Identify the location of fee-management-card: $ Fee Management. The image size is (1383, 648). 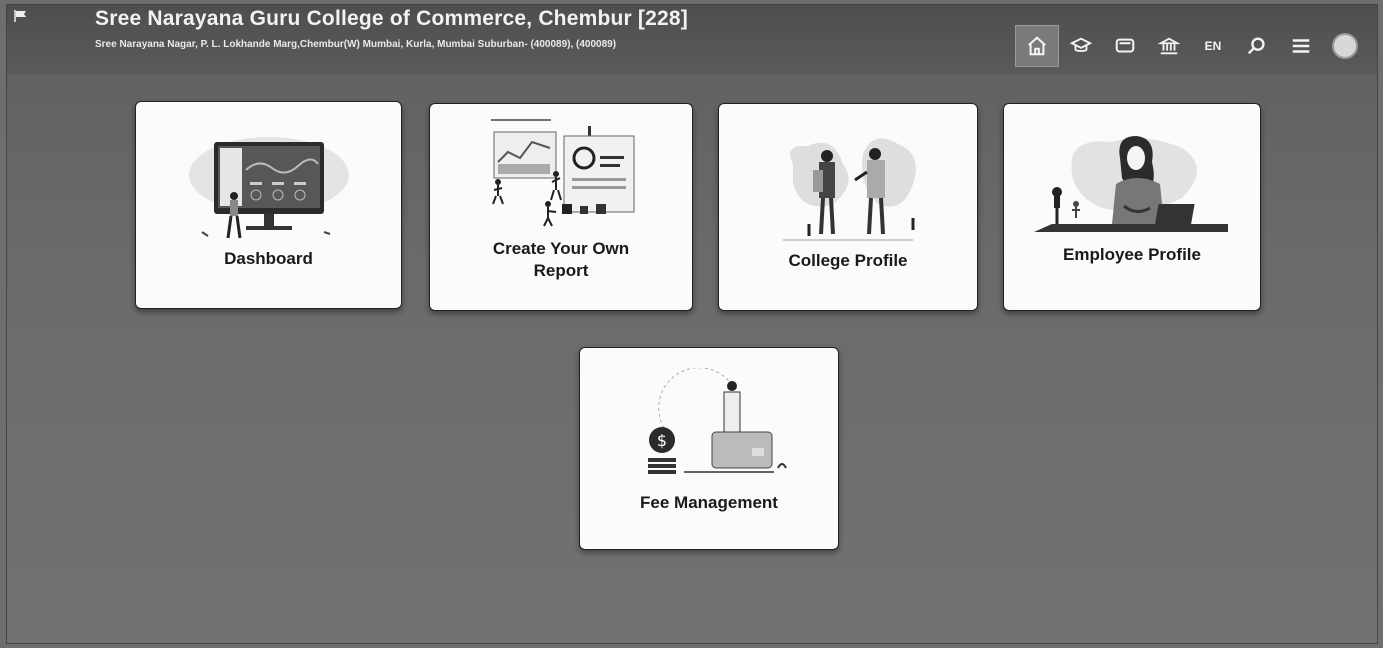
(709, 448).